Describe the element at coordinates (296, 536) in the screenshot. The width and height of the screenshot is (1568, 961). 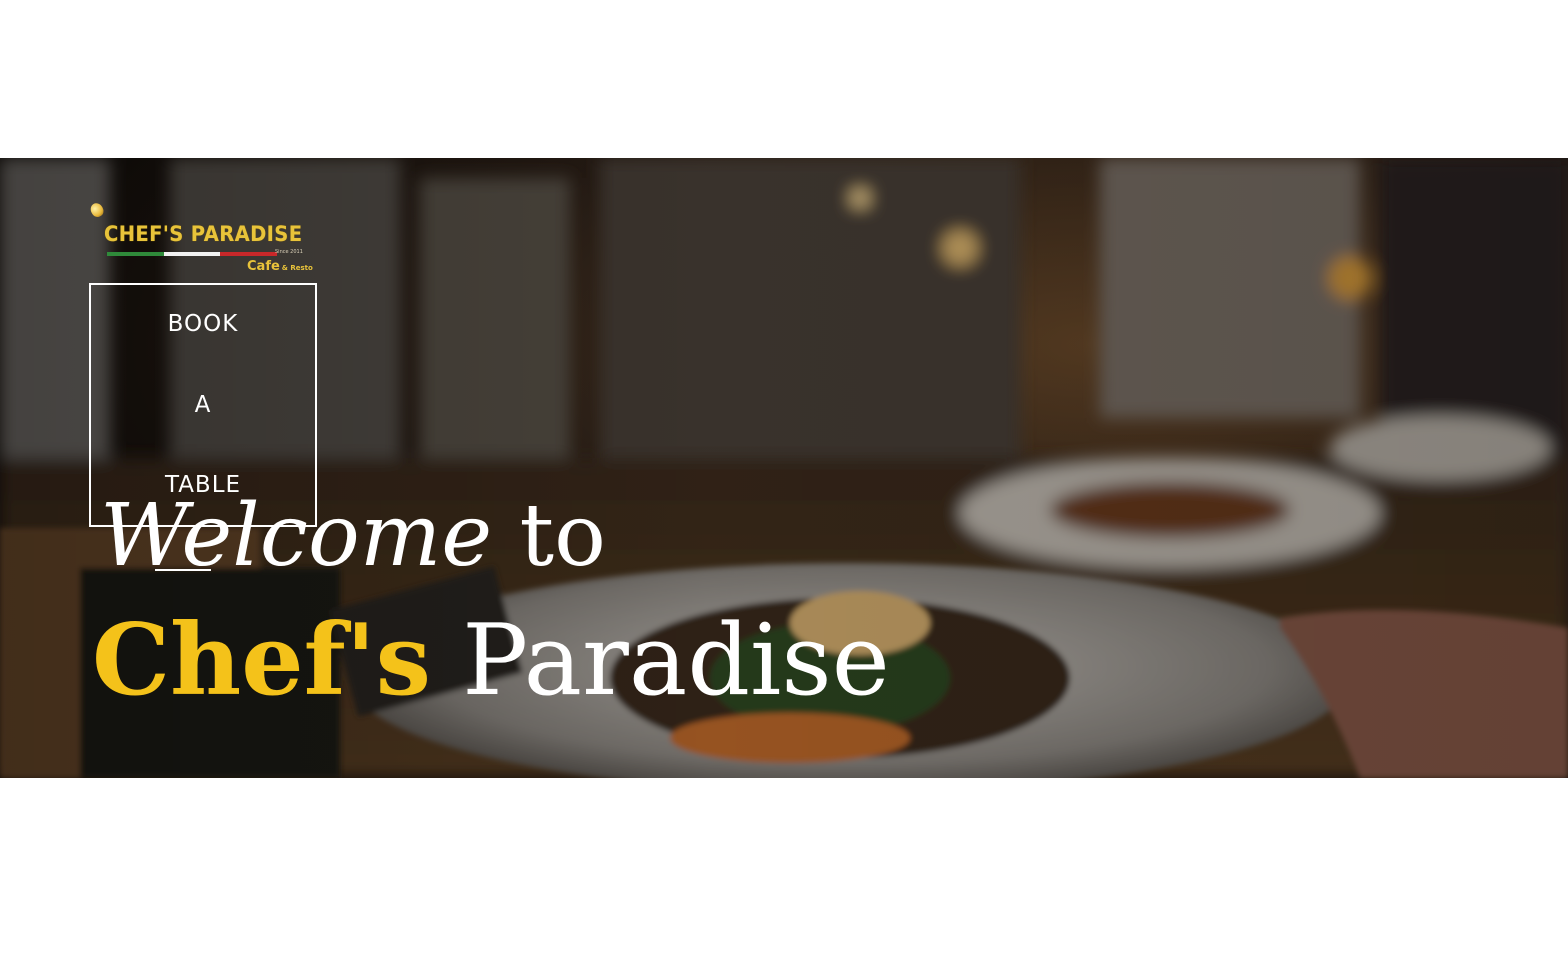
I see `welcome-word: Welcome` at that location.